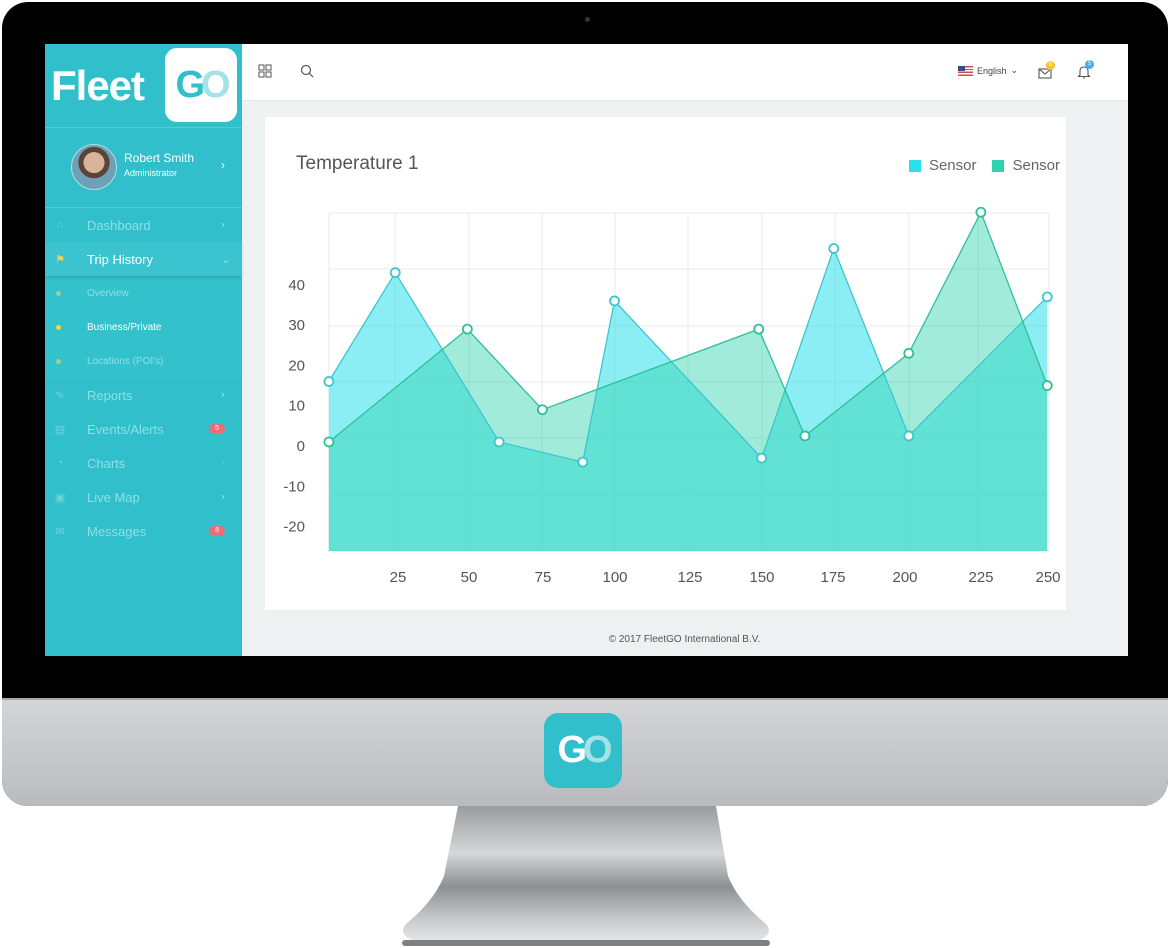 The image size is (1170, 948). Describe the element at coordinates (98, 85) in the screenshot. I see `logo-text: Fleet` at that location.